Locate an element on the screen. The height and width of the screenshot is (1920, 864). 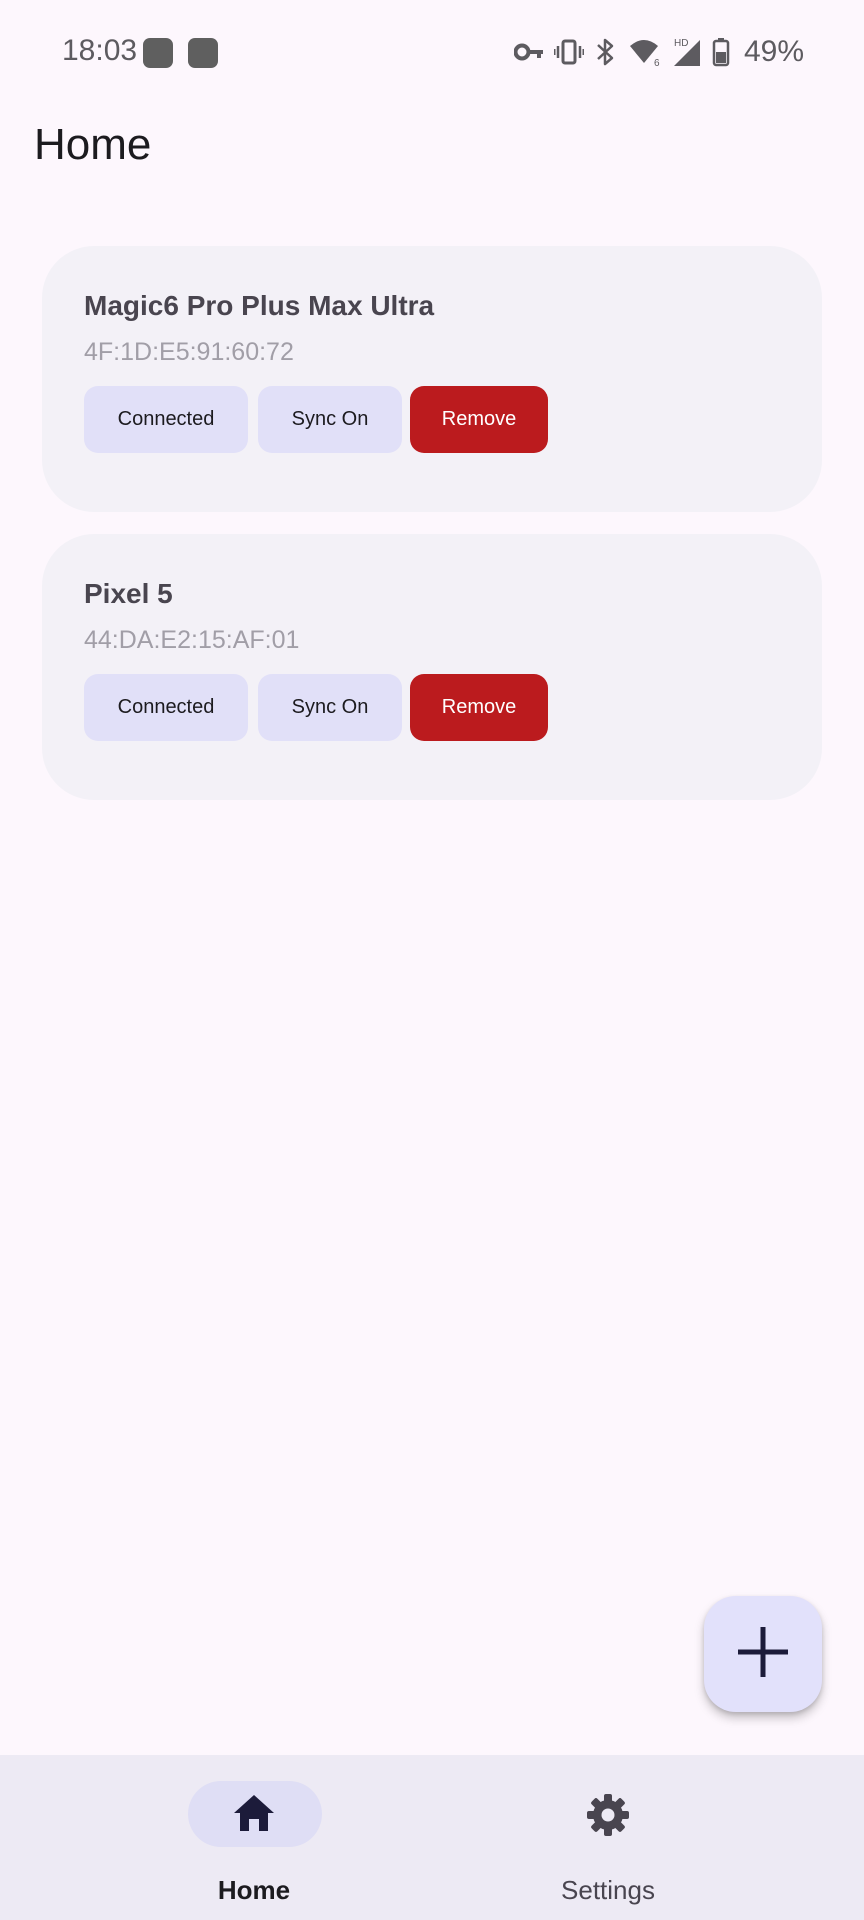
bottom-navigation: Home Settings is located at coordinates (432, 1837).